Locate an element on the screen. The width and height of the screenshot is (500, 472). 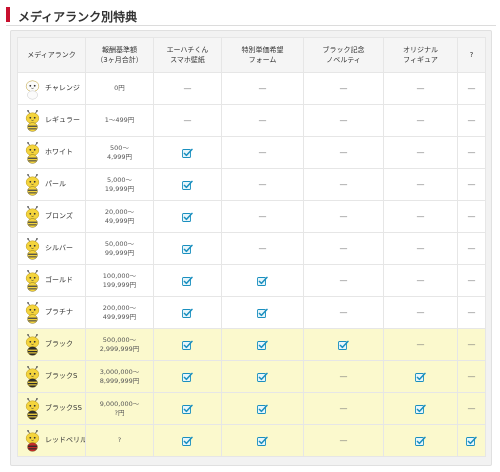
table-row: ゴールド 100,000〜 199,999円 — — — is located at coordinates (251, 280).